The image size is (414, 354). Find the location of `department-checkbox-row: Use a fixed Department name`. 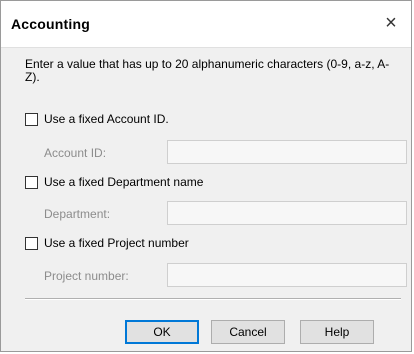

department-checkbox-row: Use a fixed Department name is located at coordinates (114, 182).